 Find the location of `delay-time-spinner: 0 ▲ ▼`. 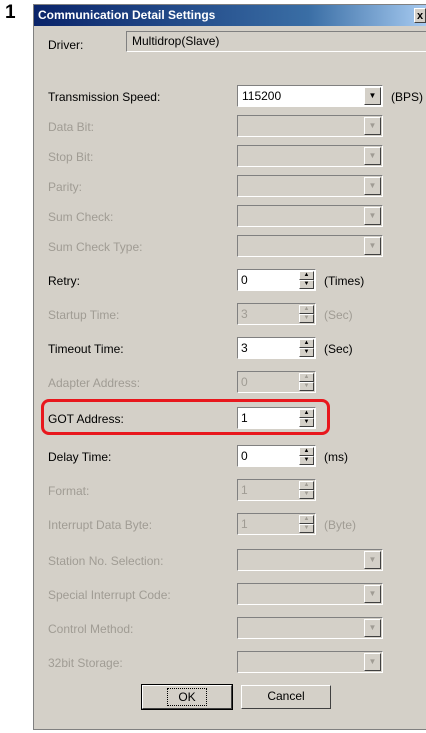

delay-time-spinner: 0 ▲ ▼ is located at coordinates (276, 456).